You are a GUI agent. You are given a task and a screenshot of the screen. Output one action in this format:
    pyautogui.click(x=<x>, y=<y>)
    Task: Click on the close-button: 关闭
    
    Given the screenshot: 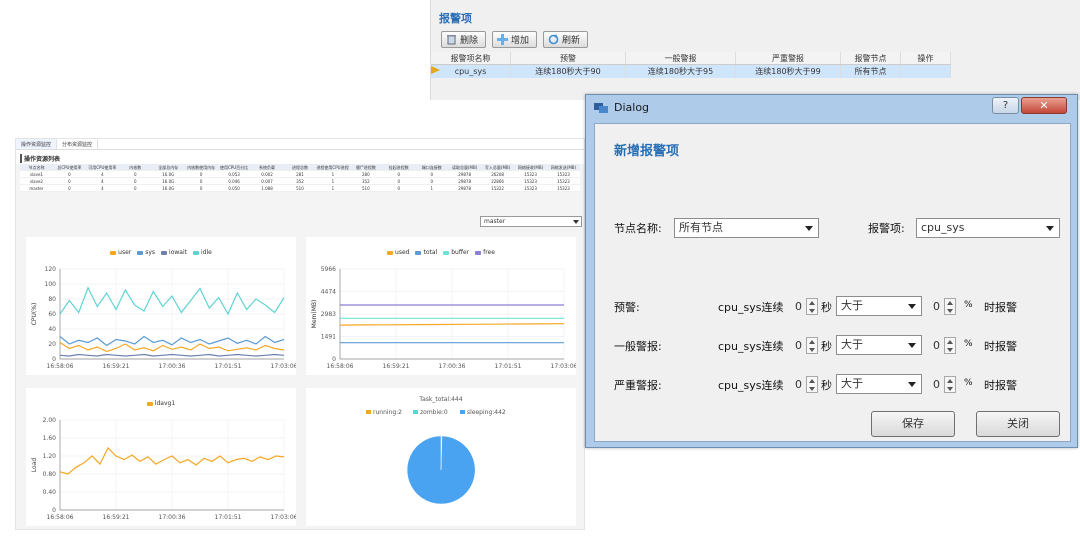 What is the action you would take?
    pyautogui.click(x=1018, y=424)
    